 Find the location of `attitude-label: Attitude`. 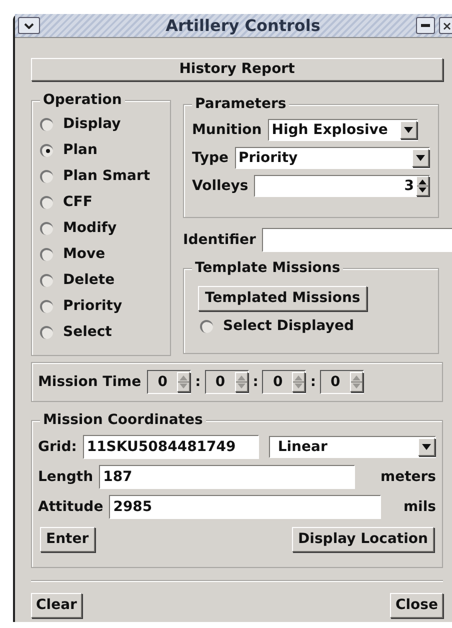

attitude-label: Attitude is located at coordinates (71, 507).